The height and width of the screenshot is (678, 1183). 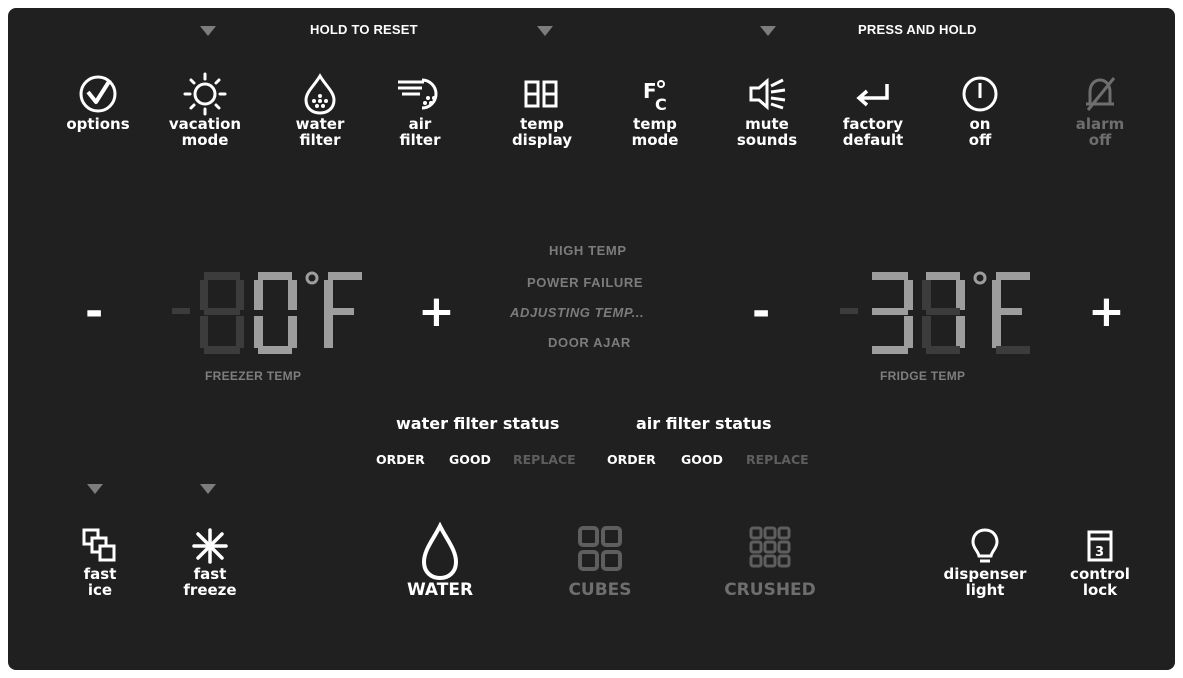 I want to click on factory-default-label-2: default, so click(x=873, y=140).